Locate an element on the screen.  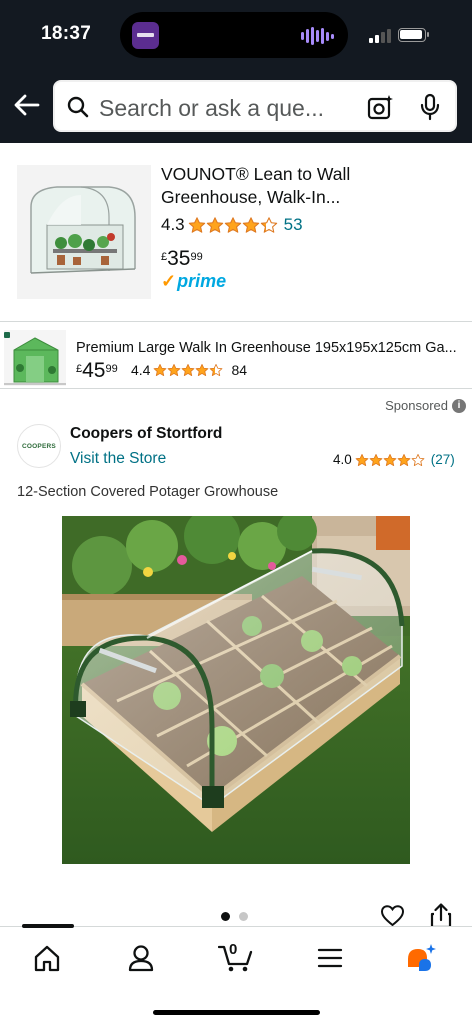
app-activity-icon is located at coordinates (145, 35).